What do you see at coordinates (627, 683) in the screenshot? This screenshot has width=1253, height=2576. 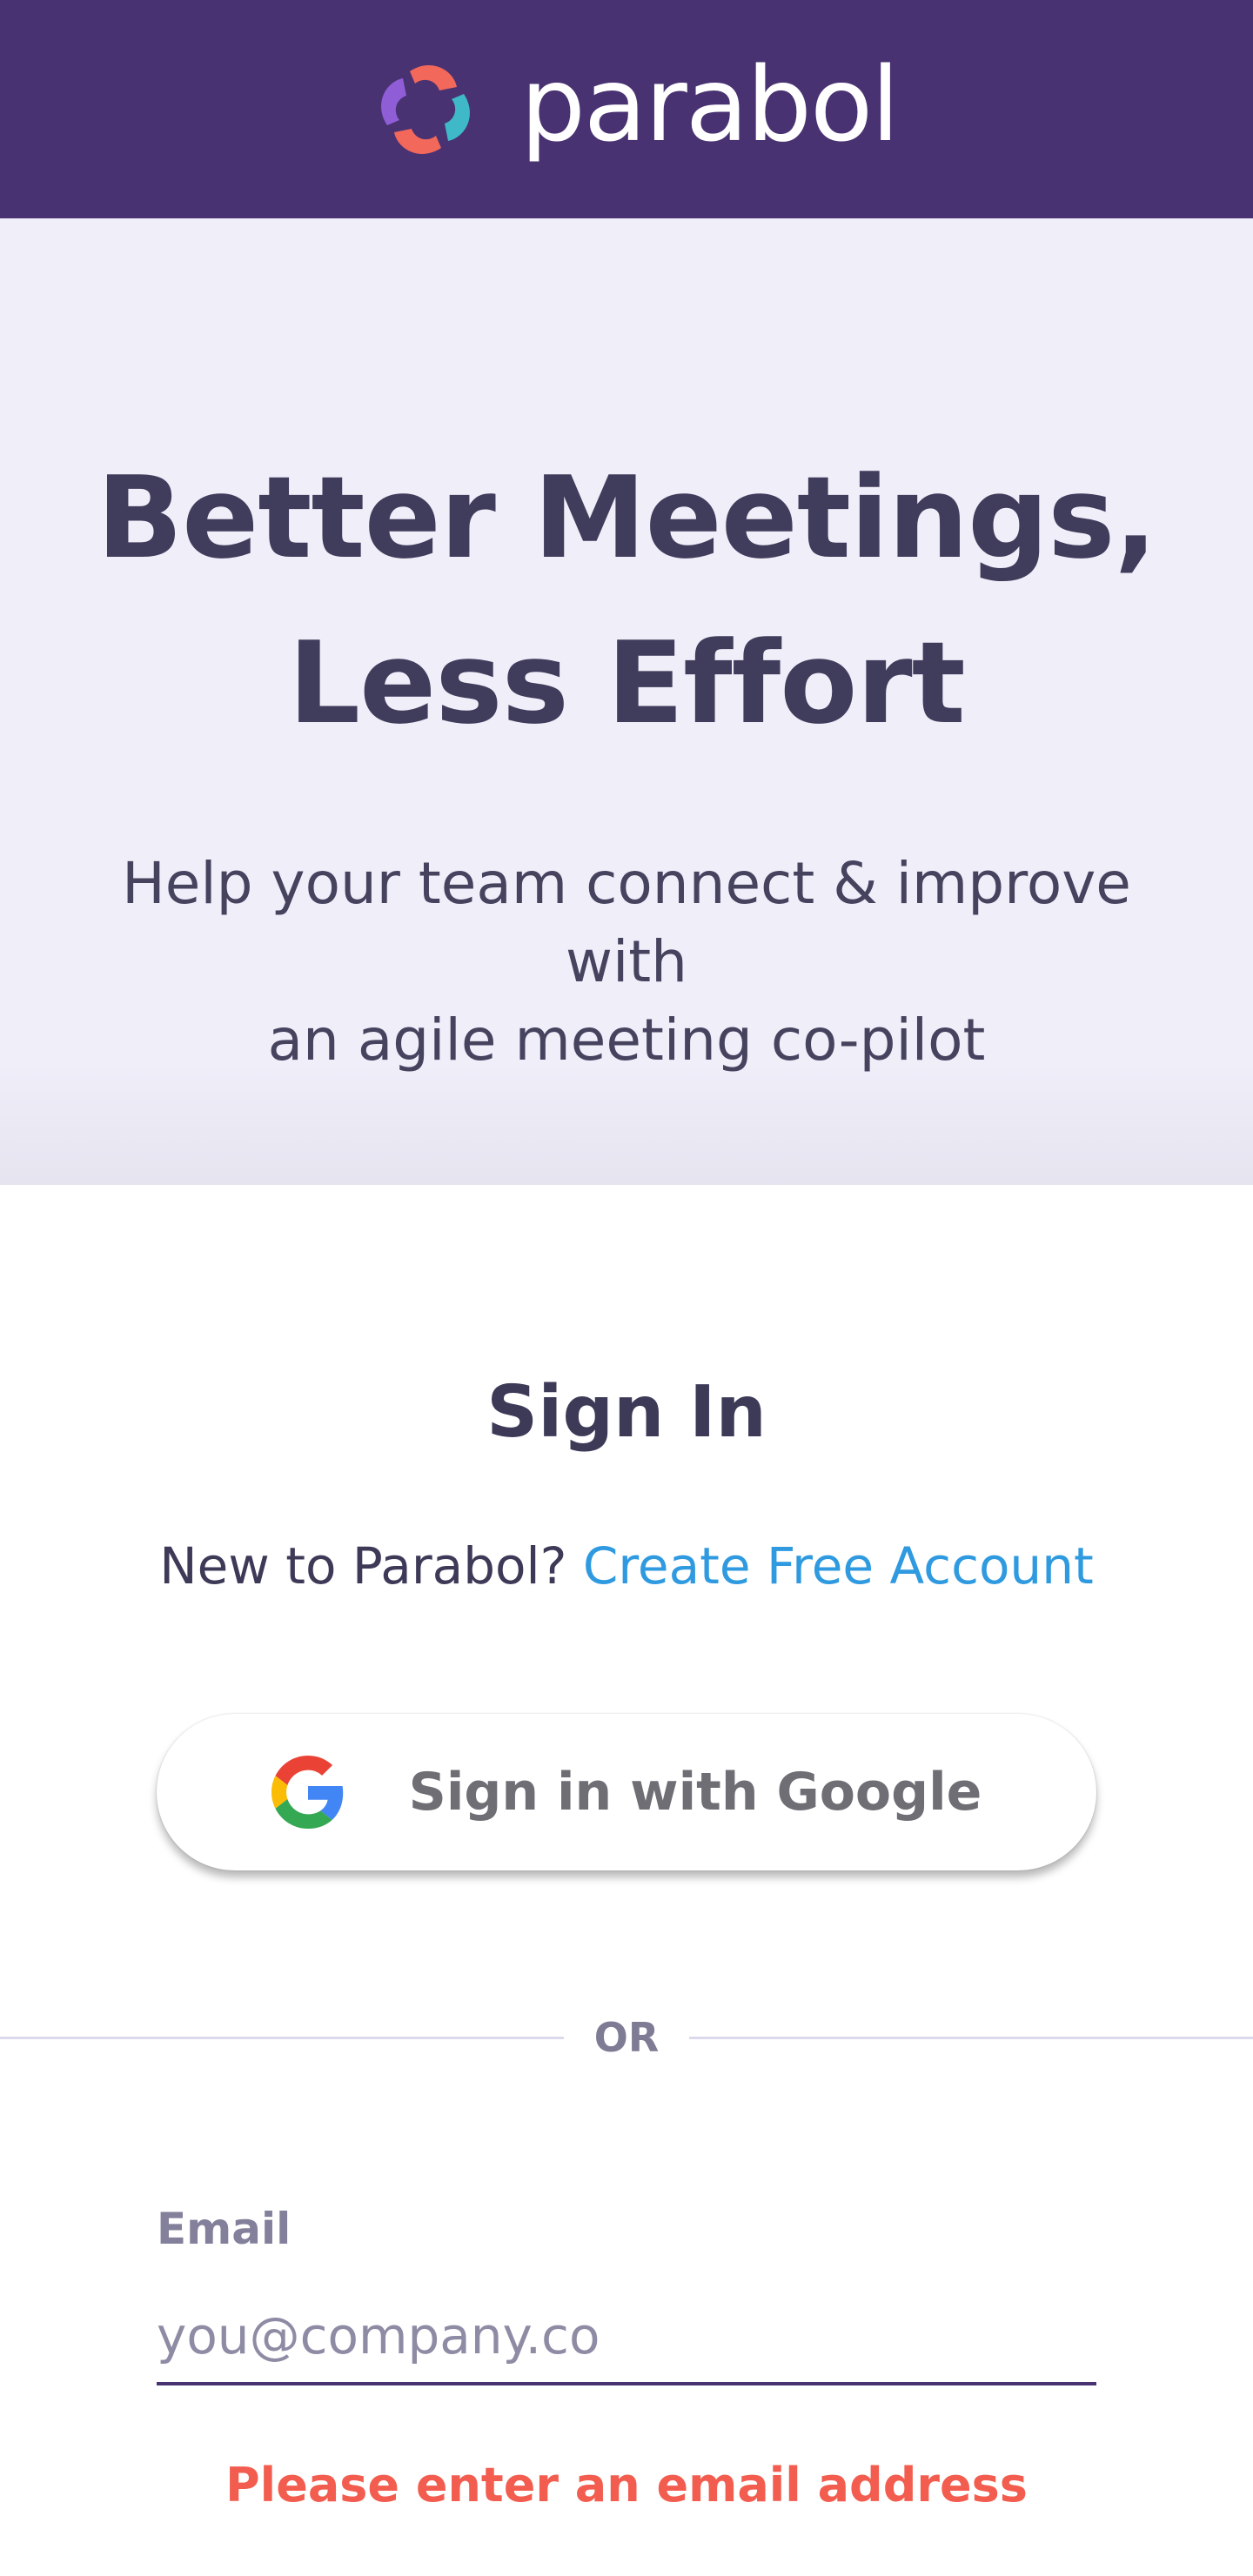 I see `hero-title-line-2: Less Effort` at bounding box center [627, 683].